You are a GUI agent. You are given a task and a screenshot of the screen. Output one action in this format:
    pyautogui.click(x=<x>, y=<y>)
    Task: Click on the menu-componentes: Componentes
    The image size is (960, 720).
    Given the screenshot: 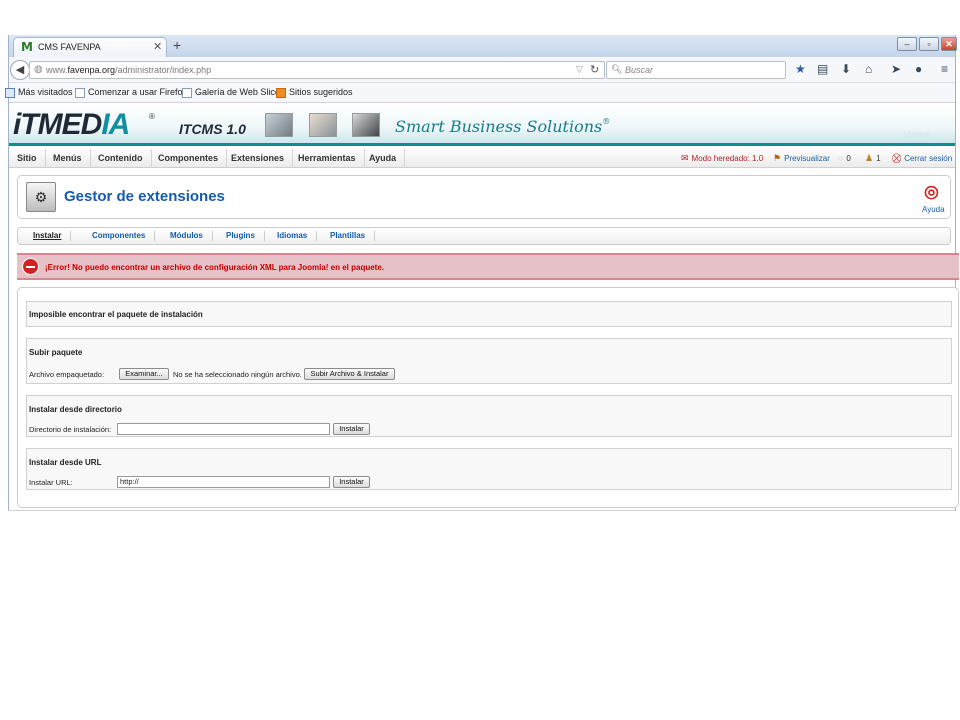 What is the action you would take?
    pyautogui.click(x=189, y=158)
    